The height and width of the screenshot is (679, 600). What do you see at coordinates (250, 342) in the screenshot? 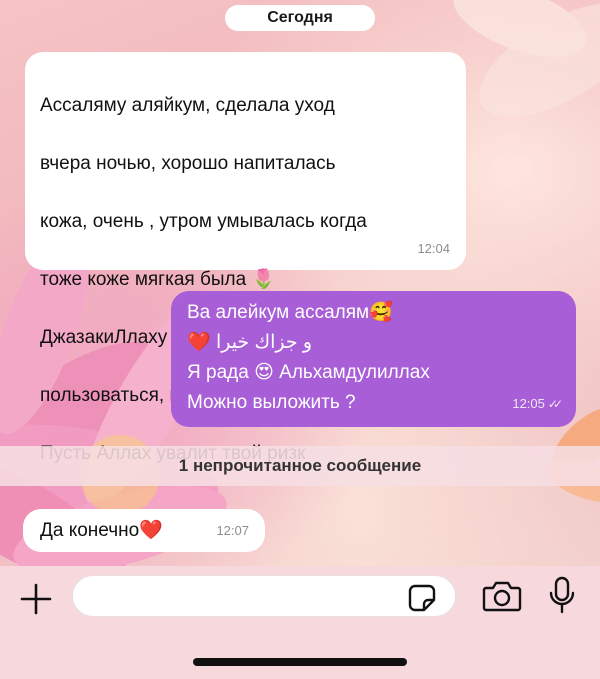
I see `message-line: ❤️ و جزاك خيرا` at bounding box center [250, 342].